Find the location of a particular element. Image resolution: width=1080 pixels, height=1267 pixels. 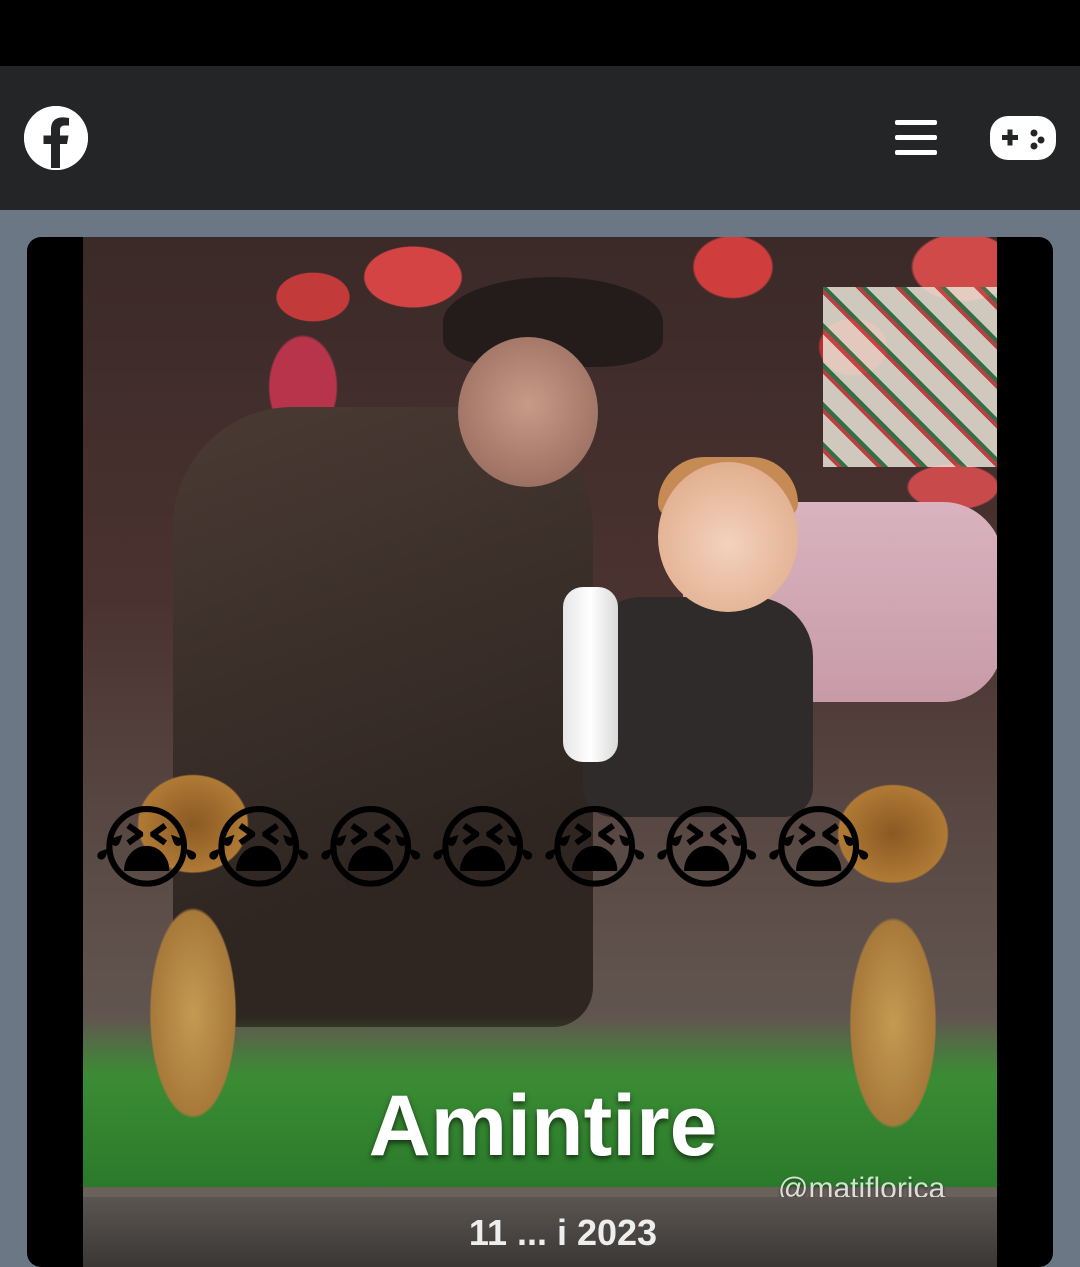

baby-head is located at coordinates (728, 537).